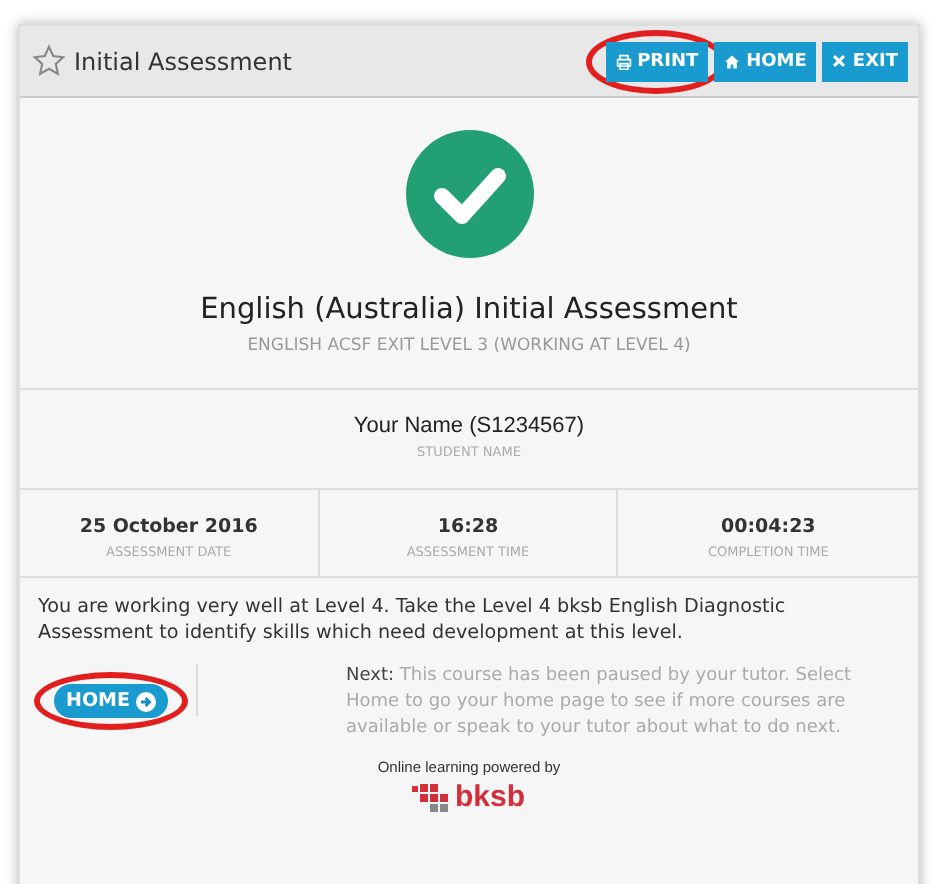 This screenshot has width=932, height=884. What do you see at coordinates (168, 527) in the screenshot?
I see `detail-value: 25 October 2016` at bounding box center [168, 527].